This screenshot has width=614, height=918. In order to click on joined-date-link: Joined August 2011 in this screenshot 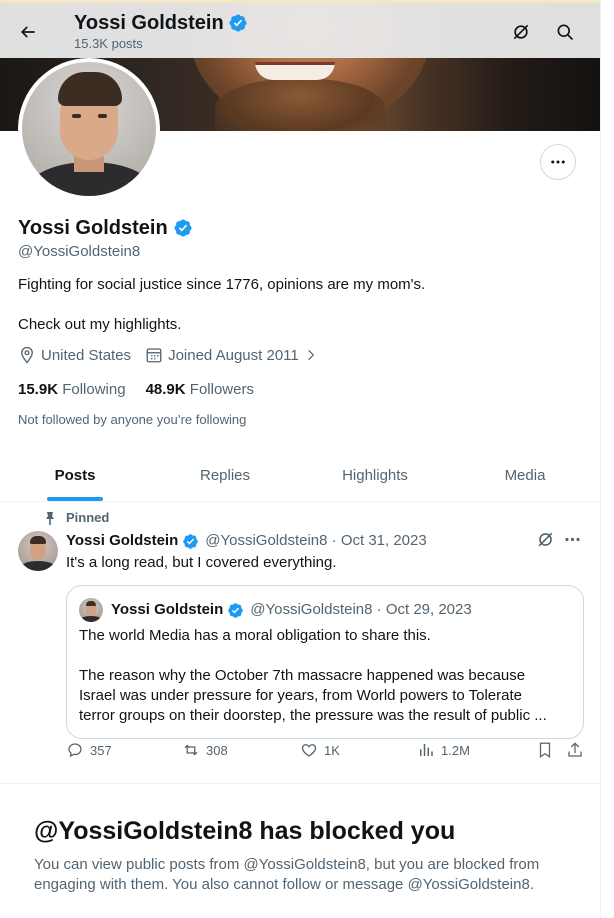, I will do `click(231, 355)`.